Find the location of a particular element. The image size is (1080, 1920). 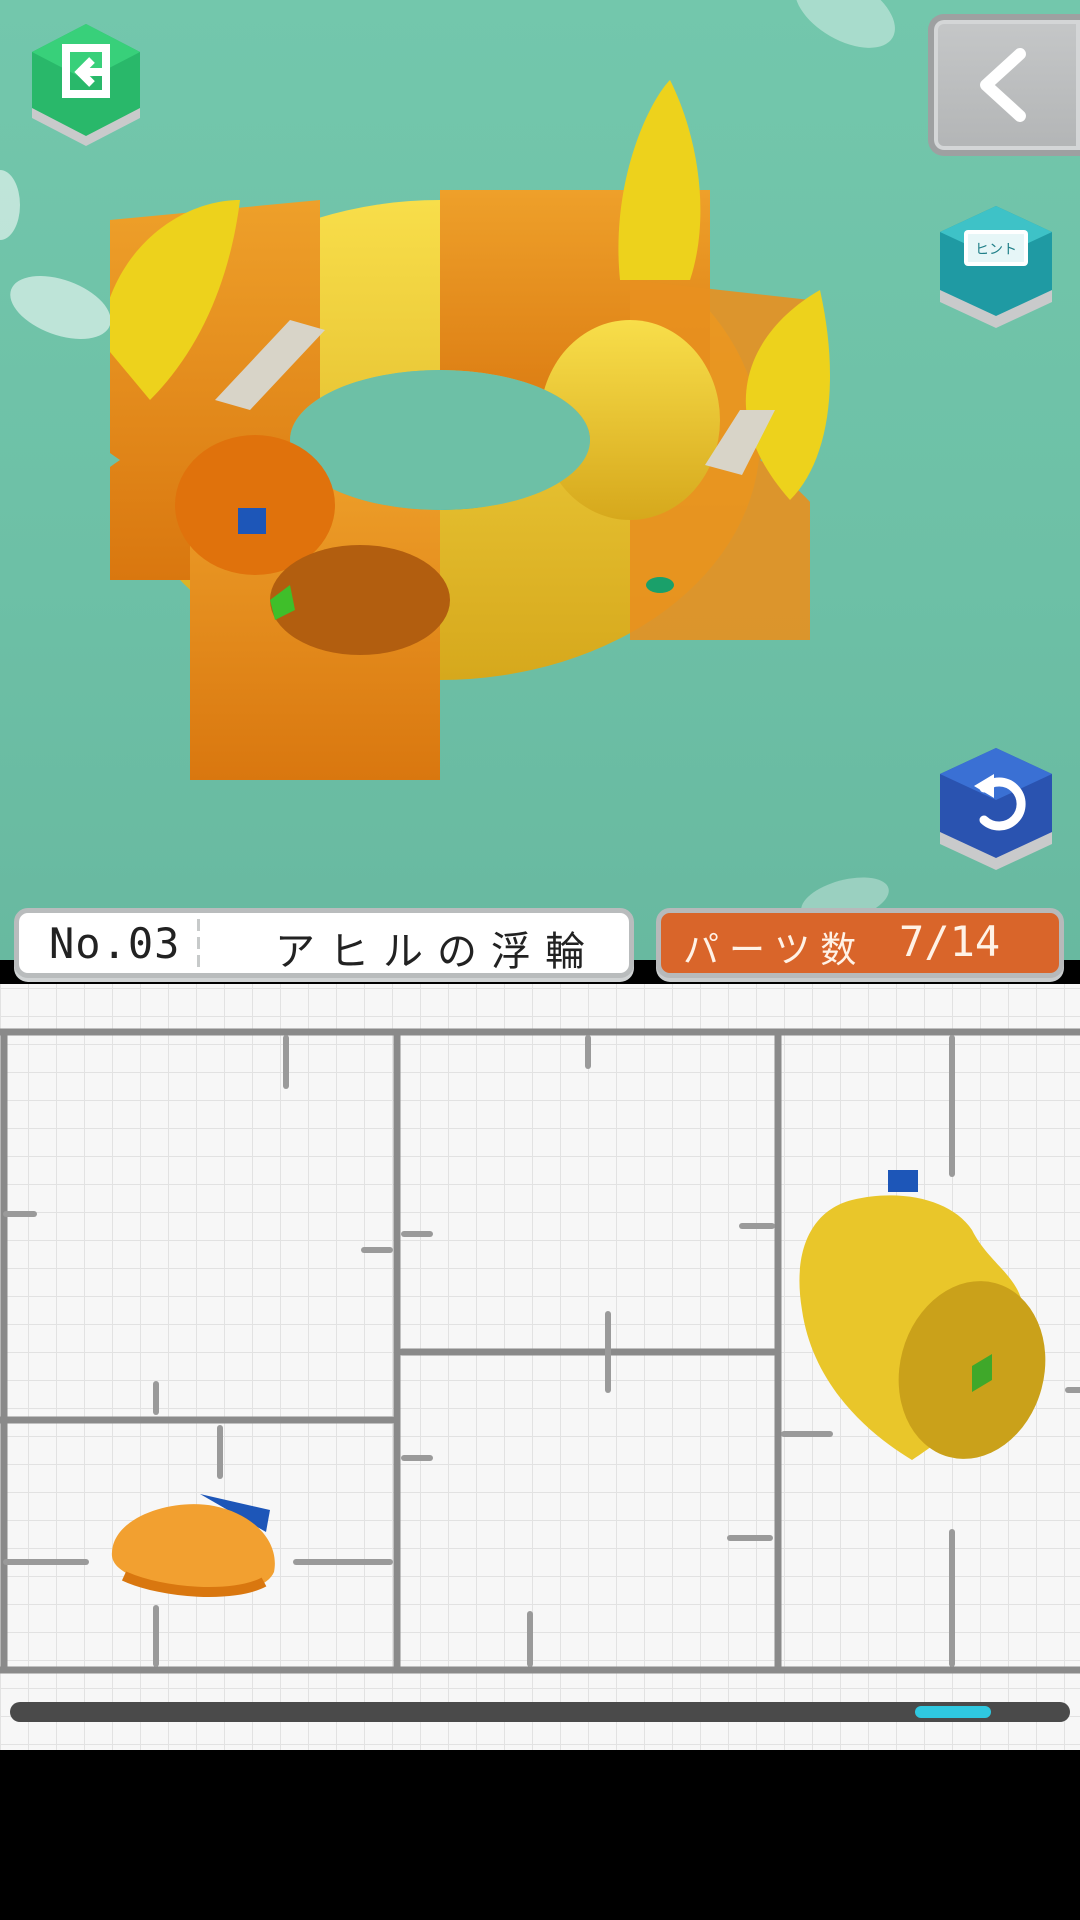

exit-button is located at coordinates (86, 89).